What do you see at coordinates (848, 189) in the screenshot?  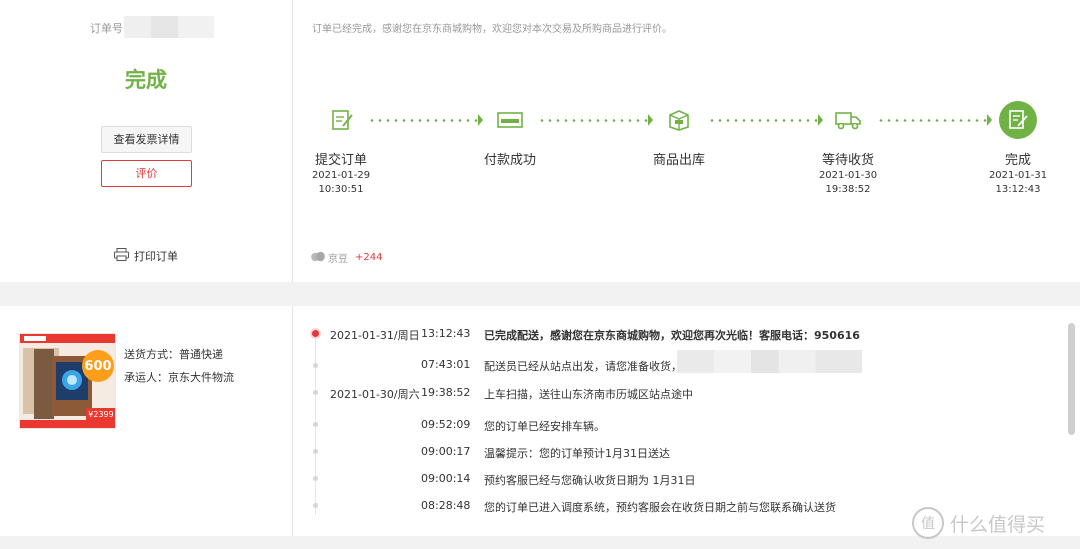 I see `step-time: 19:38:52` at bounding box center [848, 189].